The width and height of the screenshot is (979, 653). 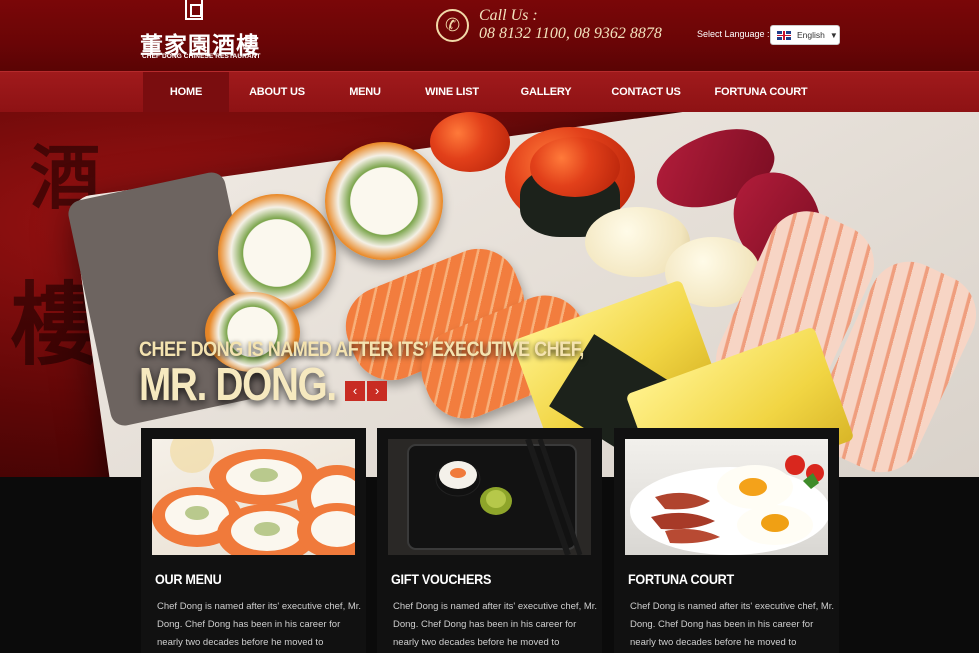 I want to click on card-title: OUR MENU, so click(x=188, y=579).